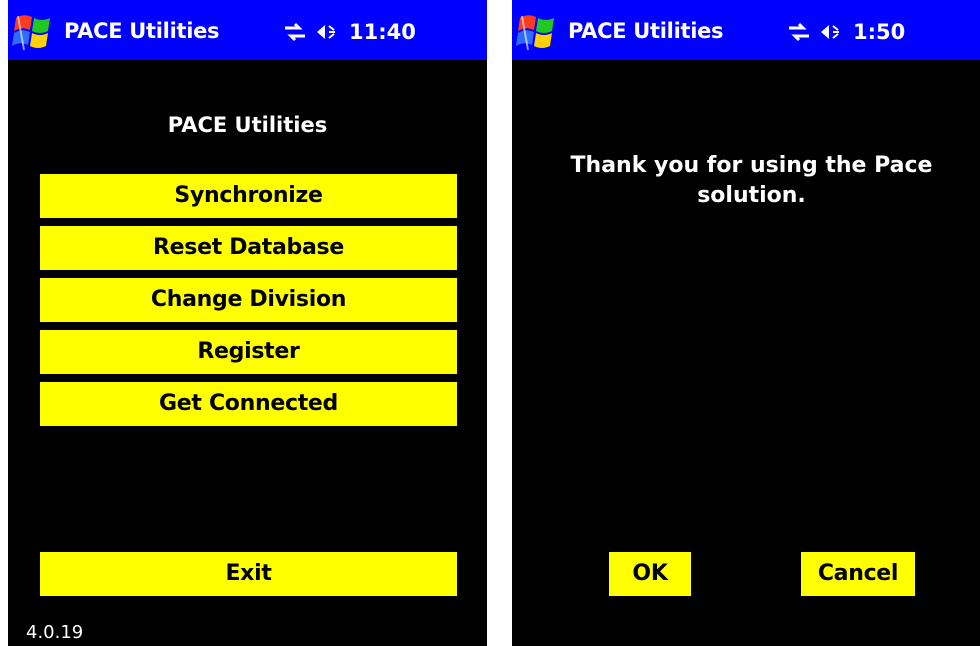 This screenshot has width=980, height=646. What do you see at coordinates (247, 30) in the screenshot?
I see `title-bar: PACE Utilities 11:40` at bounding box center [247, 30].